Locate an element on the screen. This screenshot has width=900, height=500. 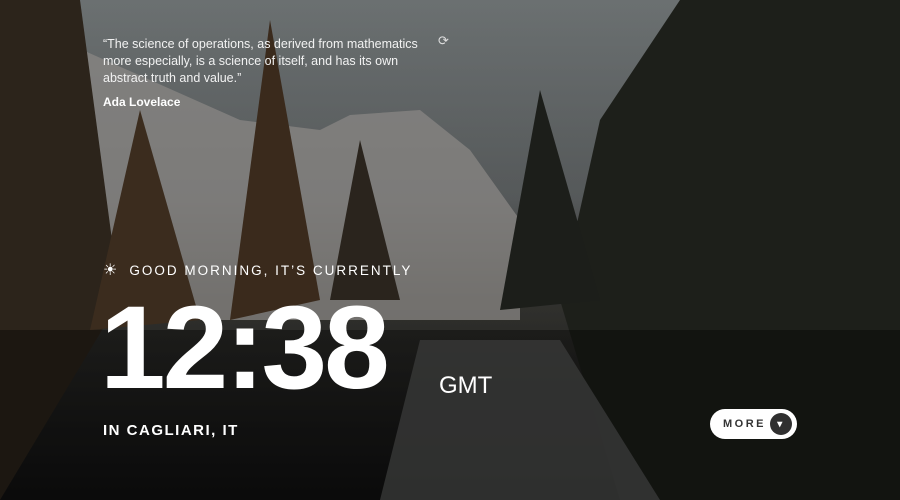
quote-author: Ada Lovelace is located at coordinates (142, 102).